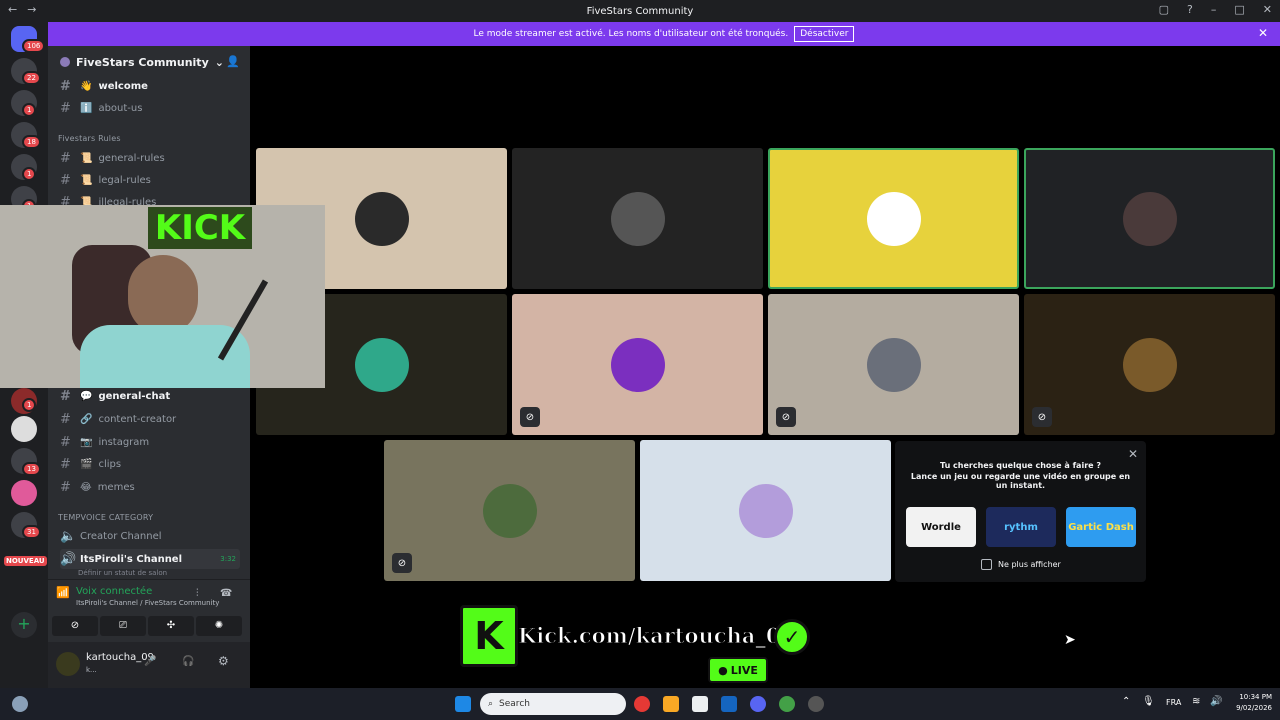 The height and width of the screenshot is (720, 1280). I want to click on disable-button: Désactiver, so click(824, 34).